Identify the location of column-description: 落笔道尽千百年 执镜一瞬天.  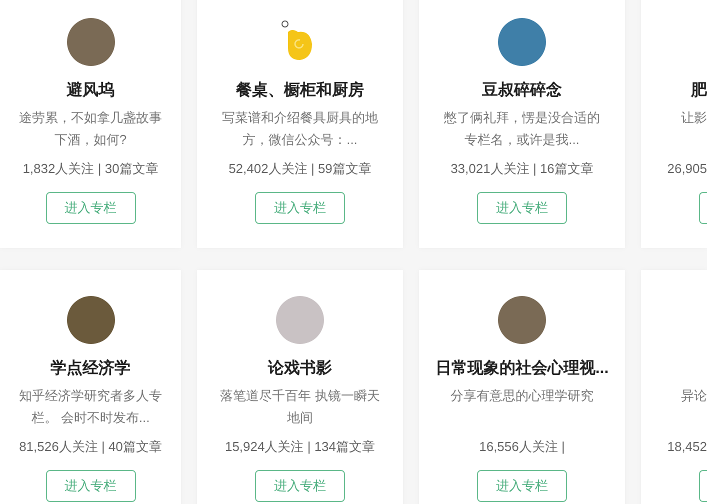
(300, 396).